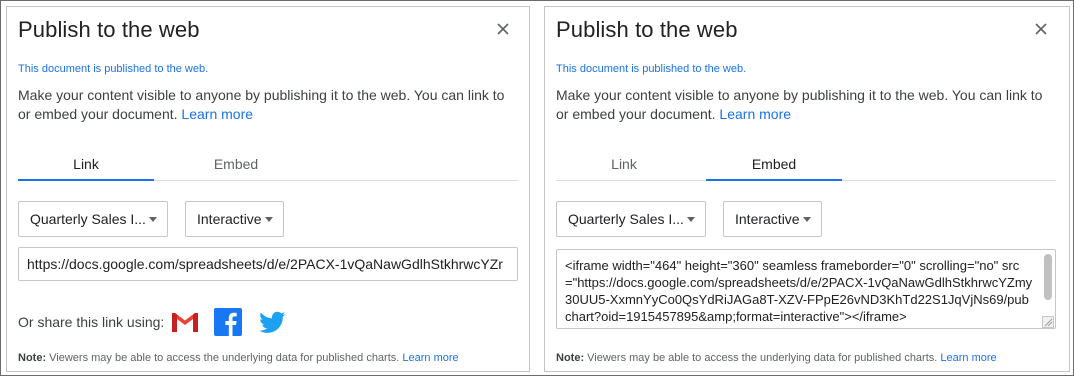  What do you see at coordinates (1048, 321) in the screenshot?
I see `resize-handle-icon` at bounding box center [1048, 321].